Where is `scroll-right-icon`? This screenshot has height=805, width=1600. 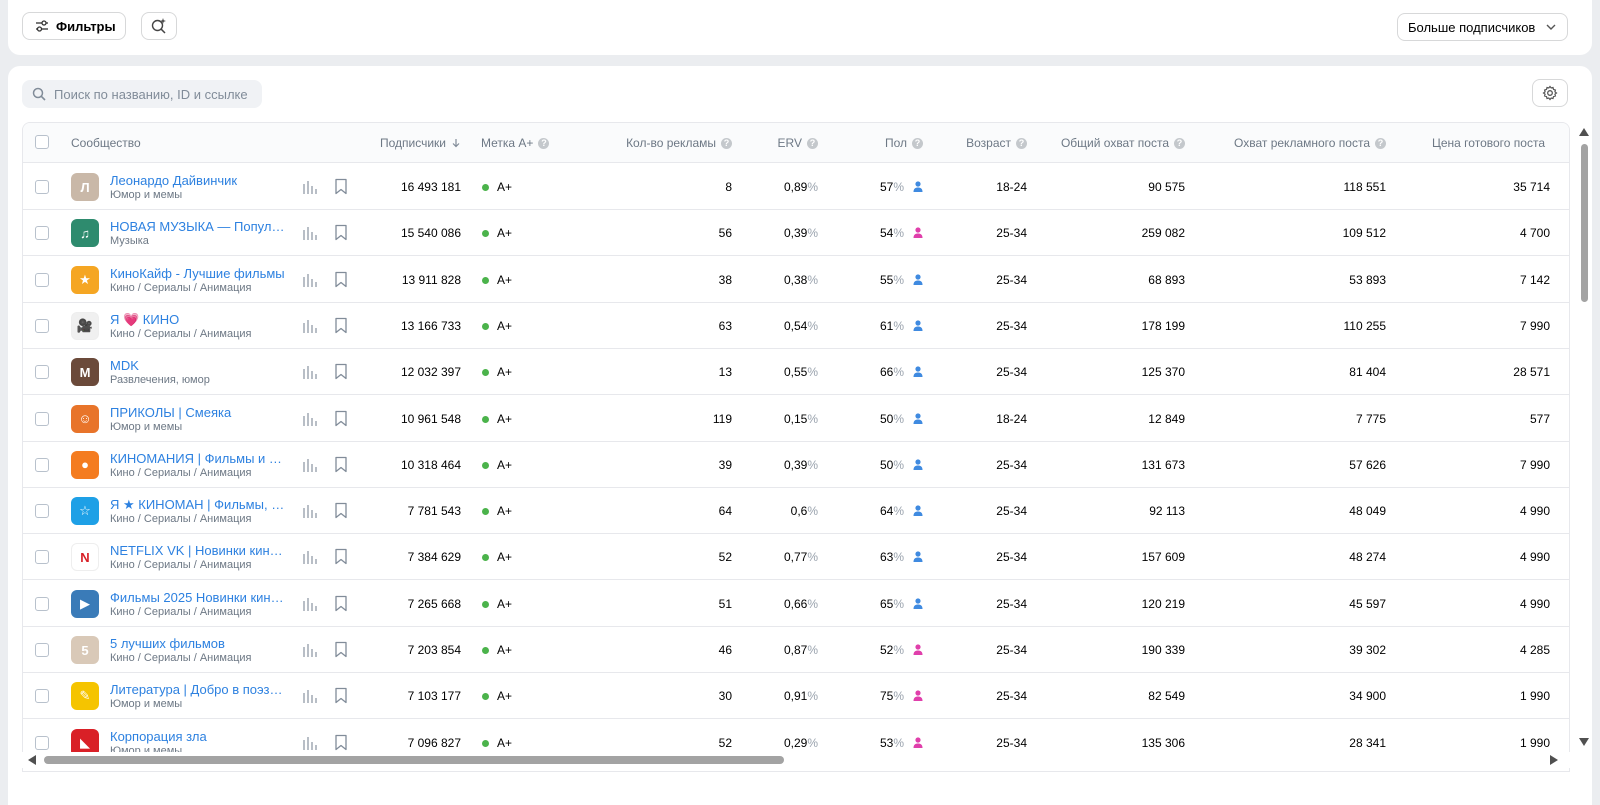
scroll-right-icon is located at coordinates (1554, 760).